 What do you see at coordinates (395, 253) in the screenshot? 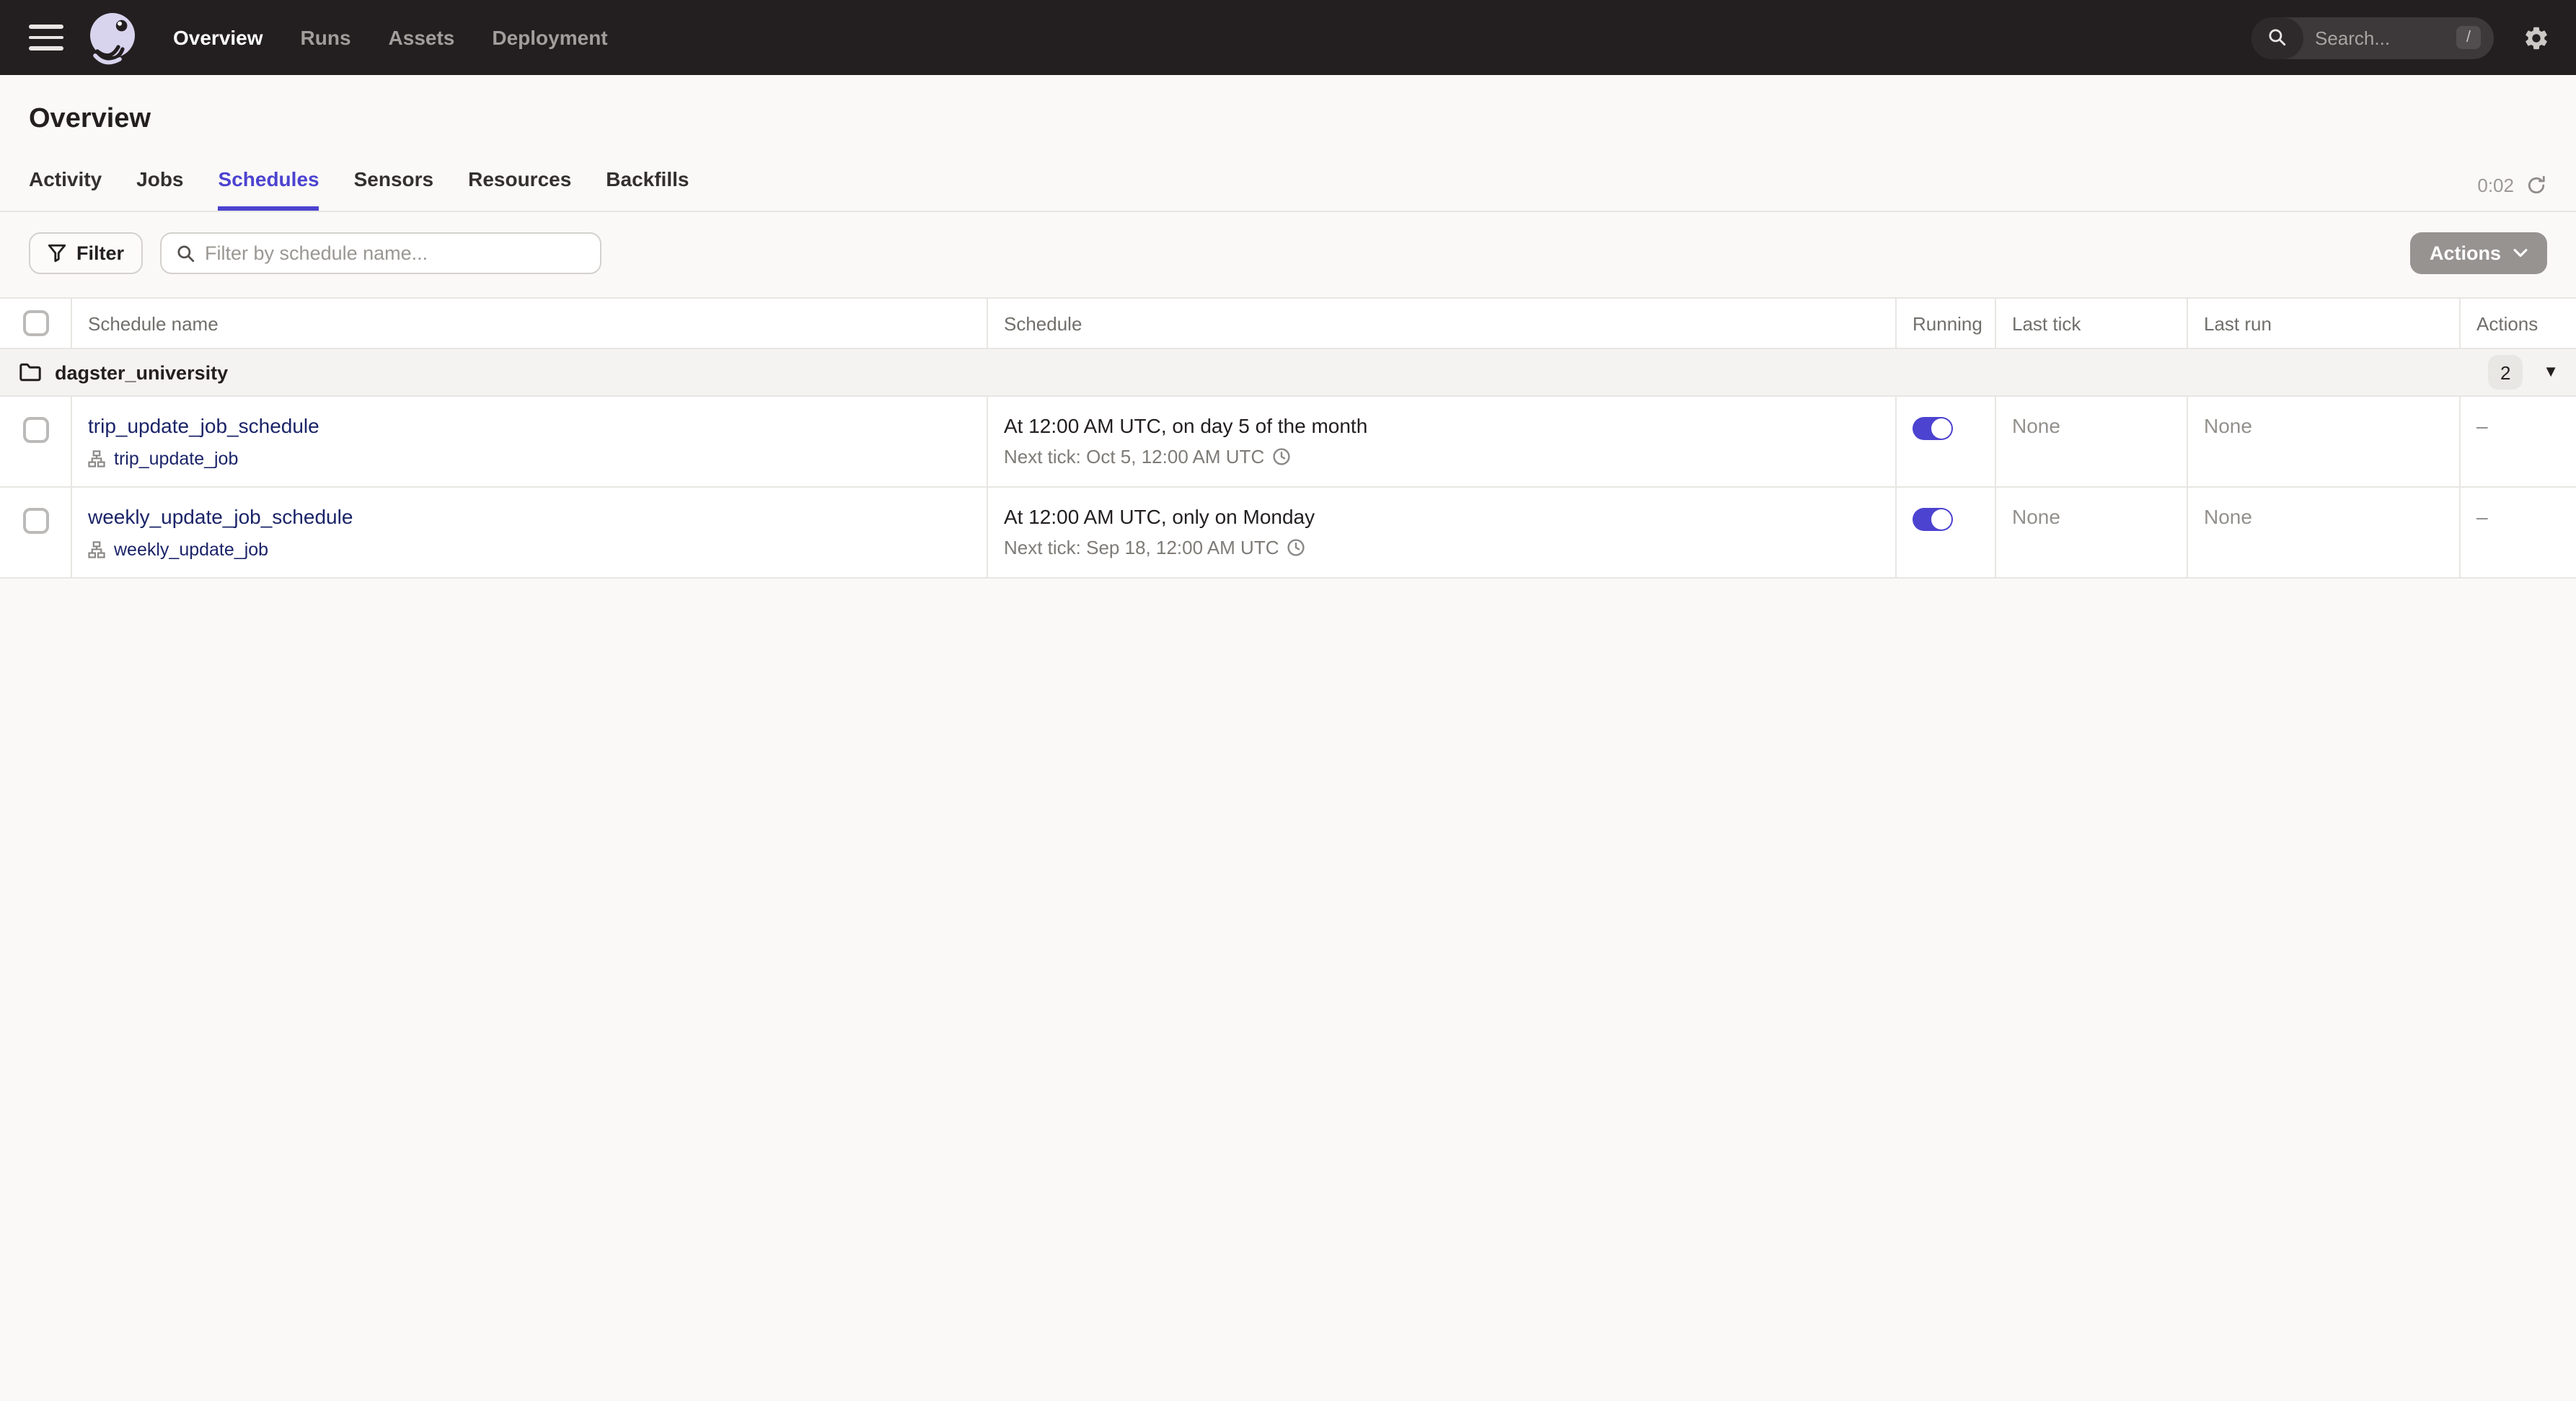
I see `schedule-filter-input` at bounding box center [395, 253].